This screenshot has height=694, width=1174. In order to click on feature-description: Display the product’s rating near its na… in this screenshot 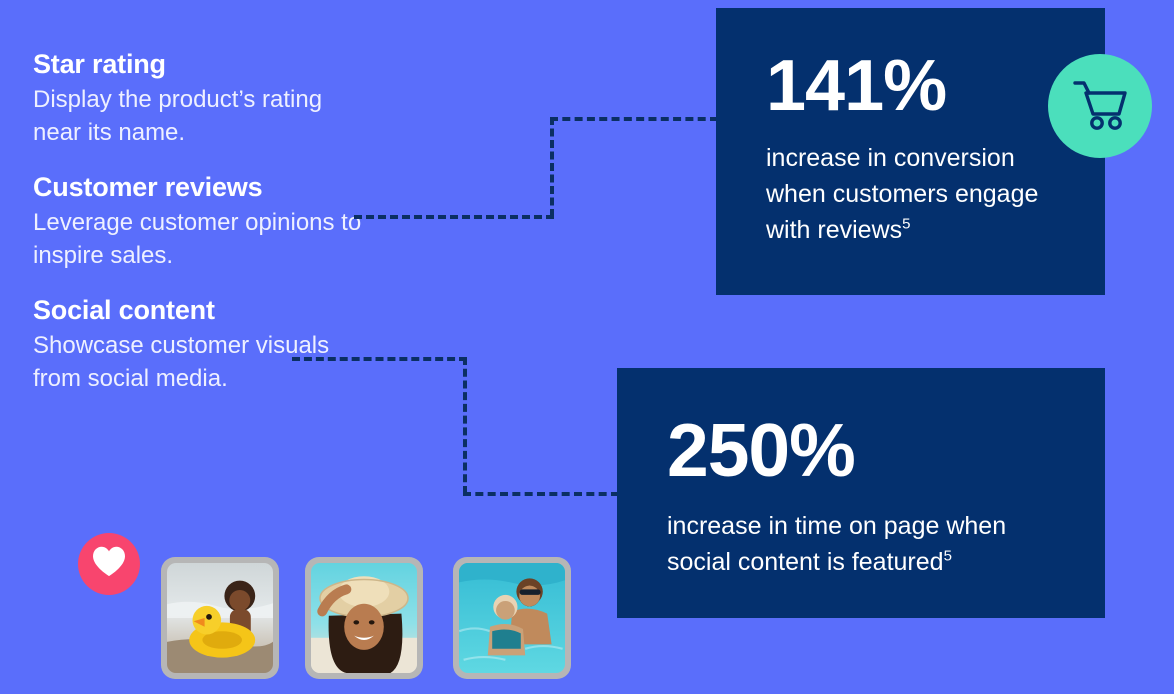, I will do `click(178, 116)`.